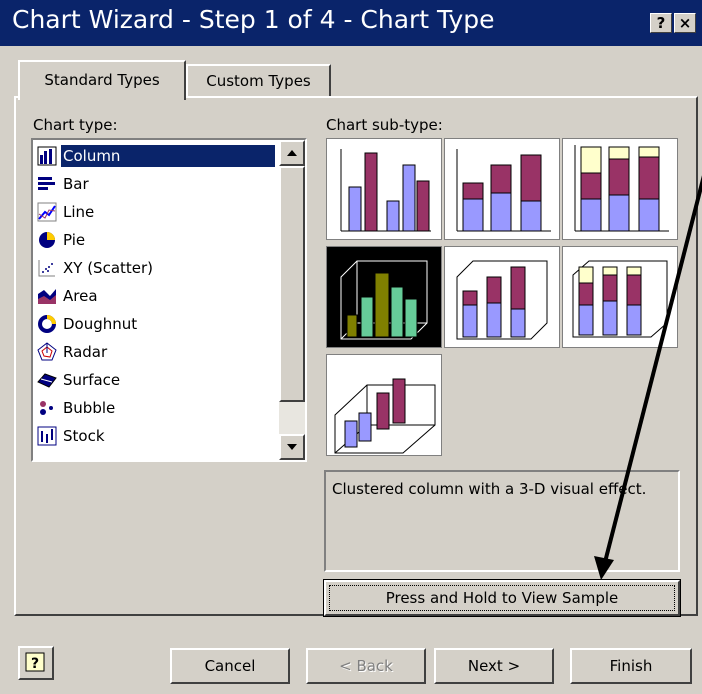 The image size is (702, 694). Describe the element at coordinates (648, 377) in the screenshot. I see `annotation-arrow` at that location.